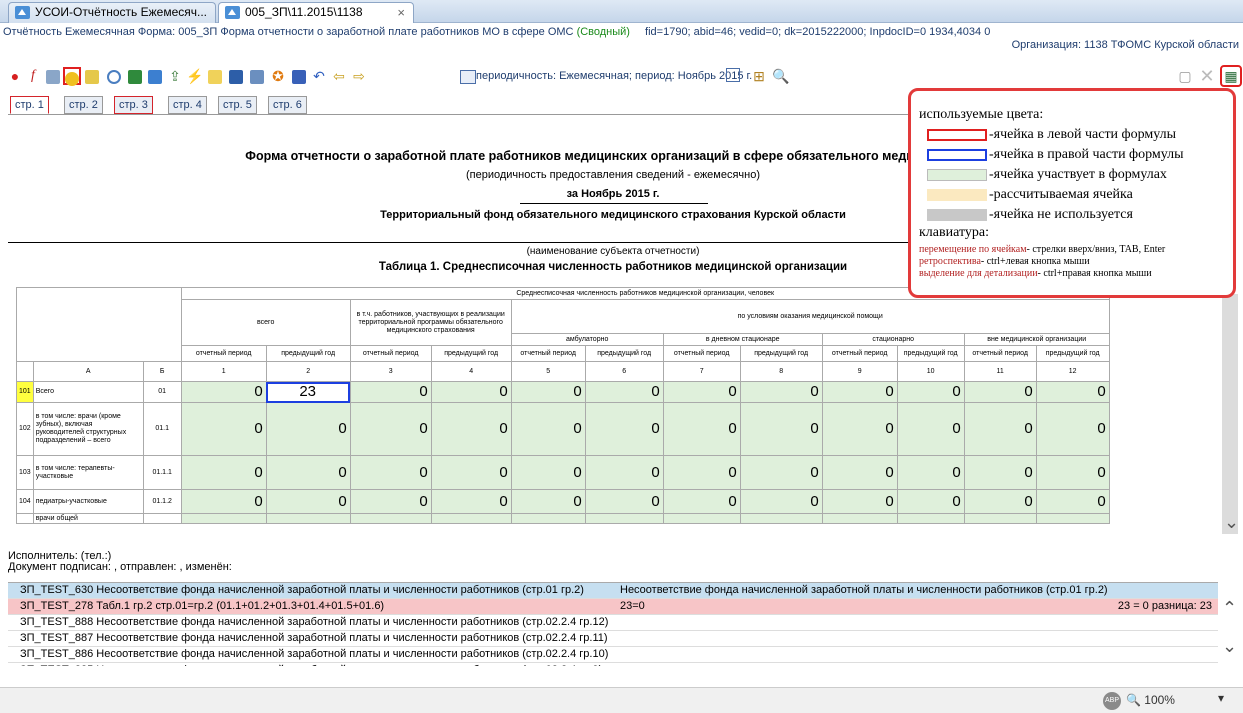  Describe the element at coordinates (72, 77) in the screenshot. I see `warning-icon` at that location.